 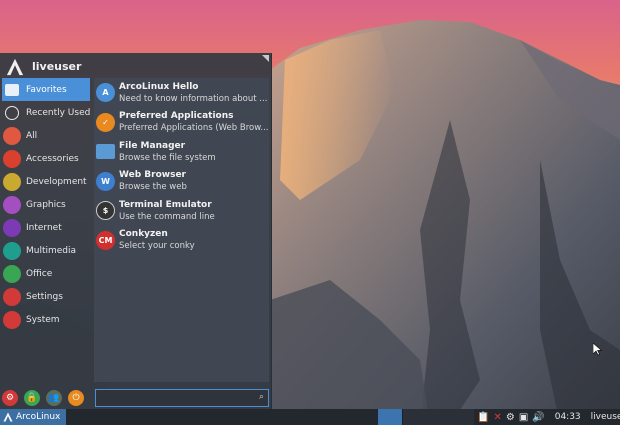 I want to click on app-item-terminal-emulator: $ Terminal Emulator Use the command line, so click(x=181, y=211).